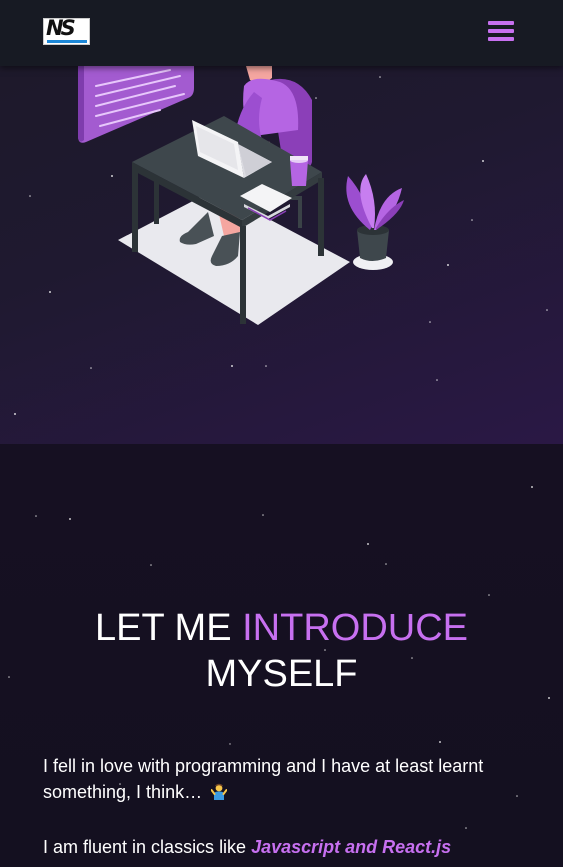  What do you see at coordinates (281, 33) in the screenshot?
I see `navbar: NS` at bounding box center [281, 33].